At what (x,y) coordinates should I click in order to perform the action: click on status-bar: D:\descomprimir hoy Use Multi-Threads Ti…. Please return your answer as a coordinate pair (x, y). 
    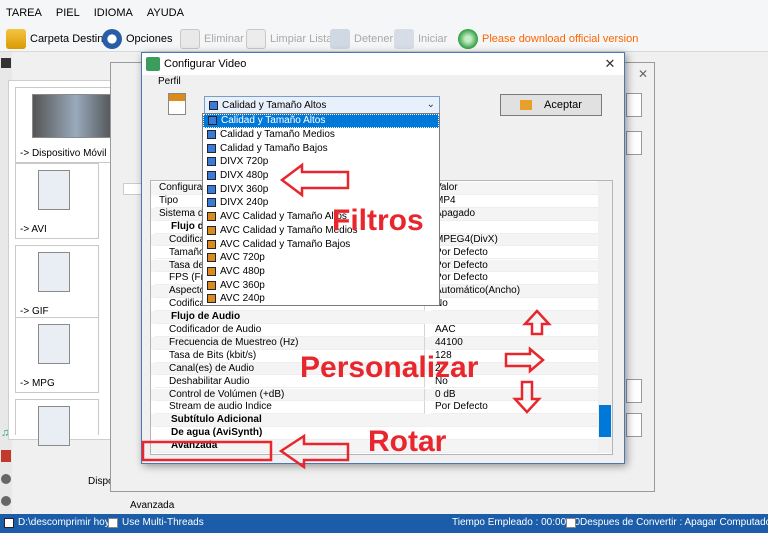
    Looking at the image, I should click on (384, 523).